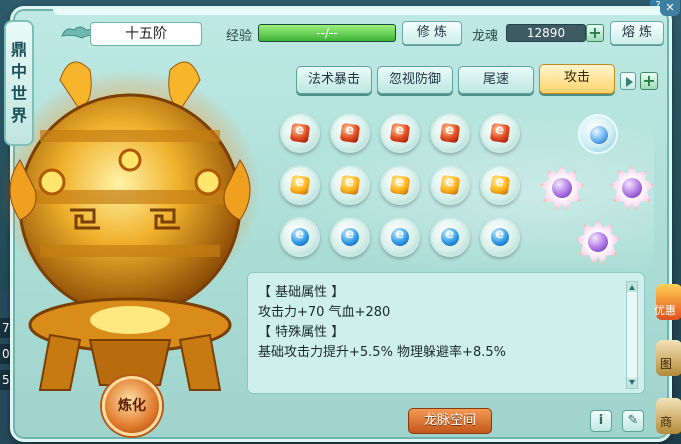 The width and height of the screenshot is (681, 444). I want to click on smelt-button: 熔 炼, so click(637, 33).